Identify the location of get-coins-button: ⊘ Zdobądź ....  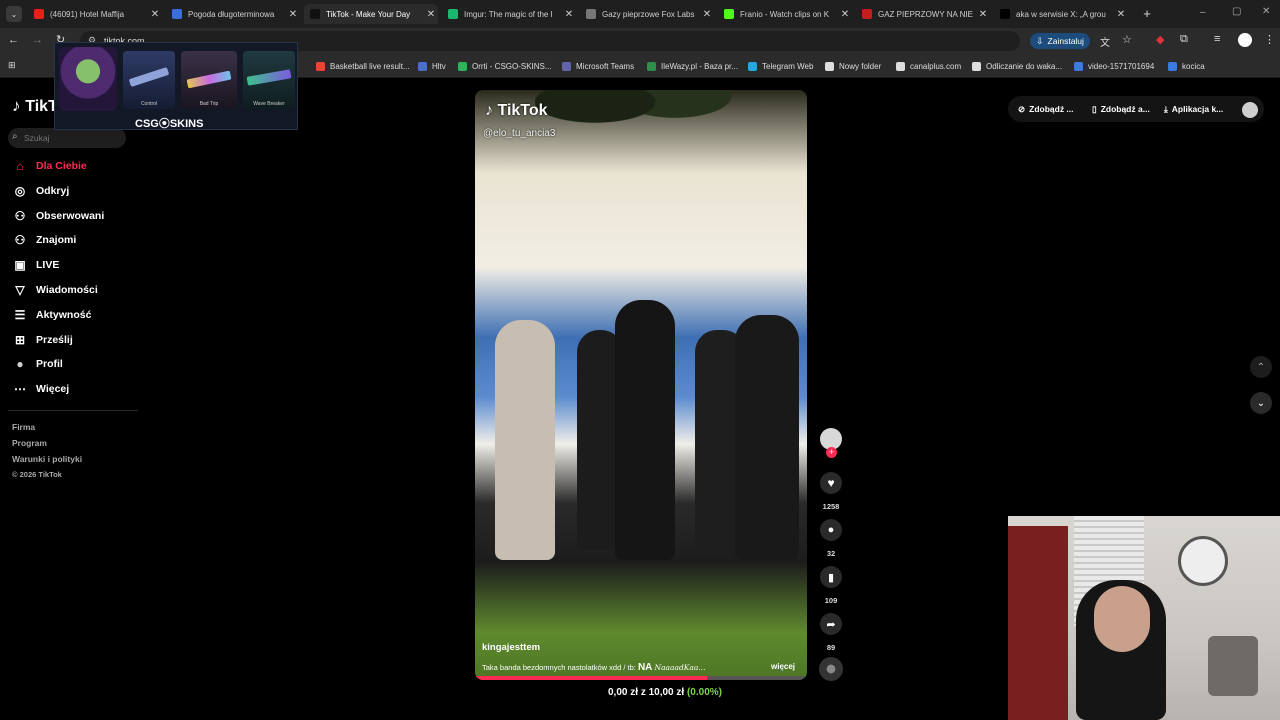
(1046, 109).